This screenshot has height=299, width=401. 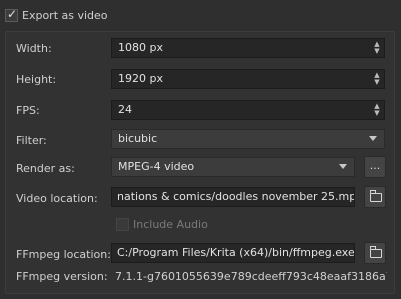 What do you see at coordinates (140, 47) in the screenshot?
I see `width-value: 1080 px` at bounding box center [140, 47].